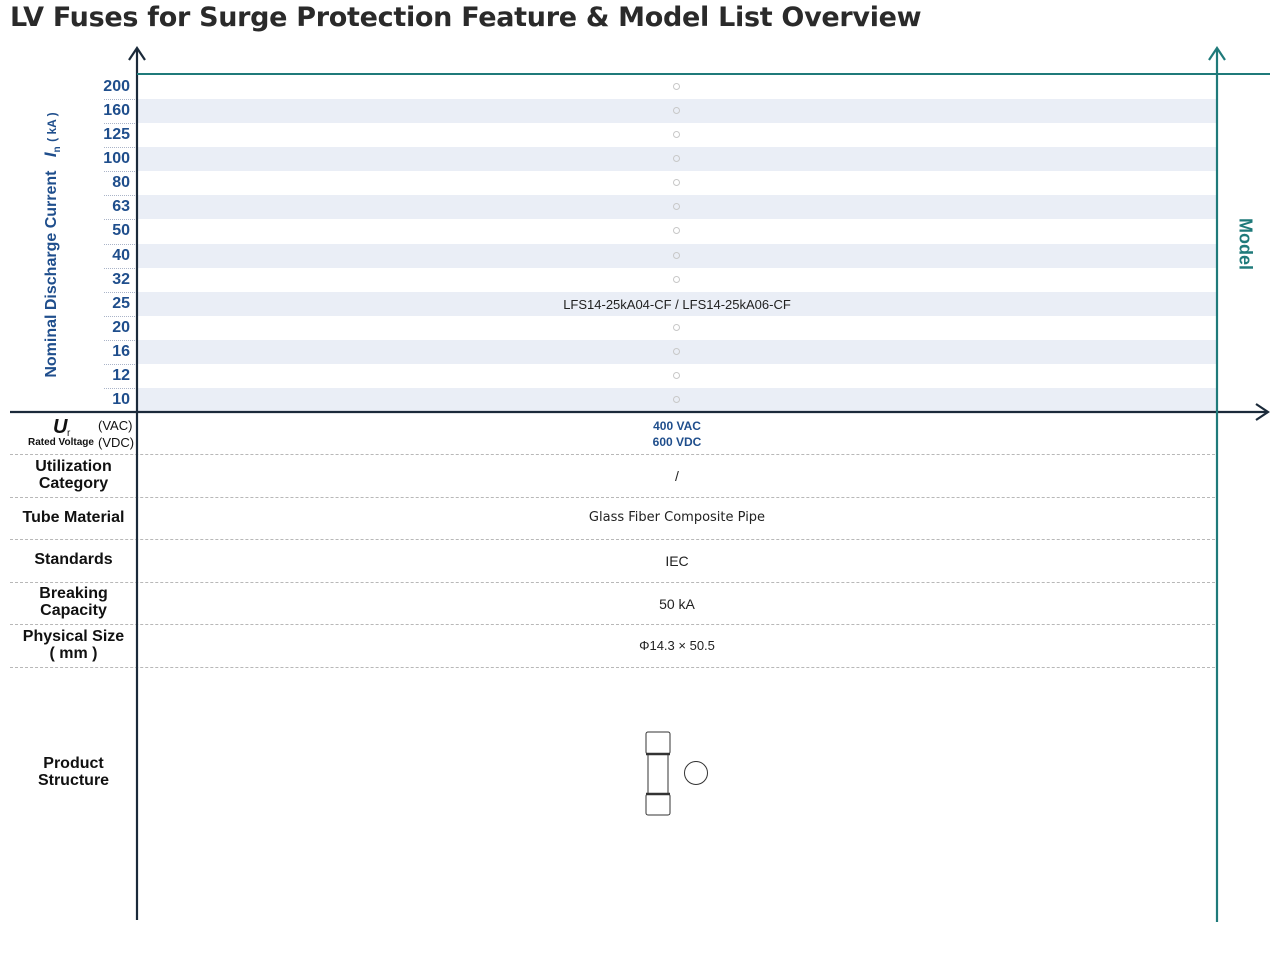  Describe the element at coordinates (696, 773) in the screenshot. I see `fuse-end-view-icon` at that location.